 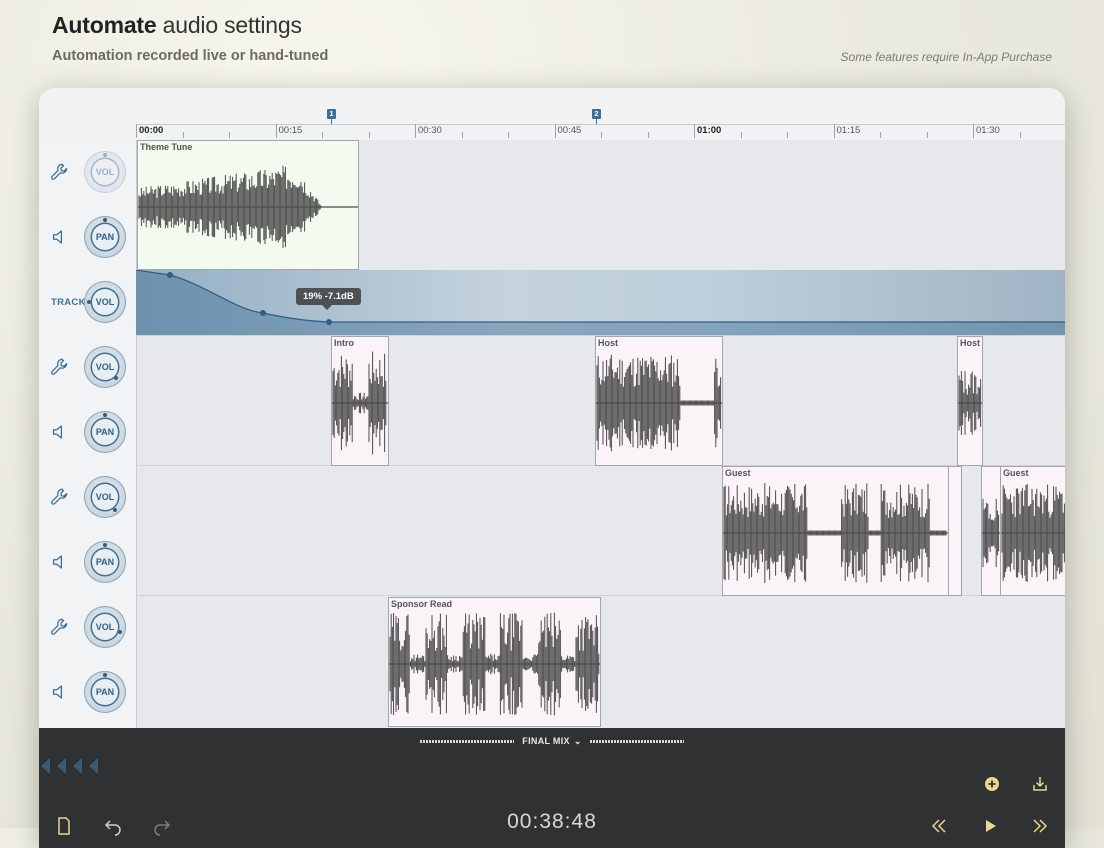 I want to click on clip-guest: Guest, so click(x=835, y=531).